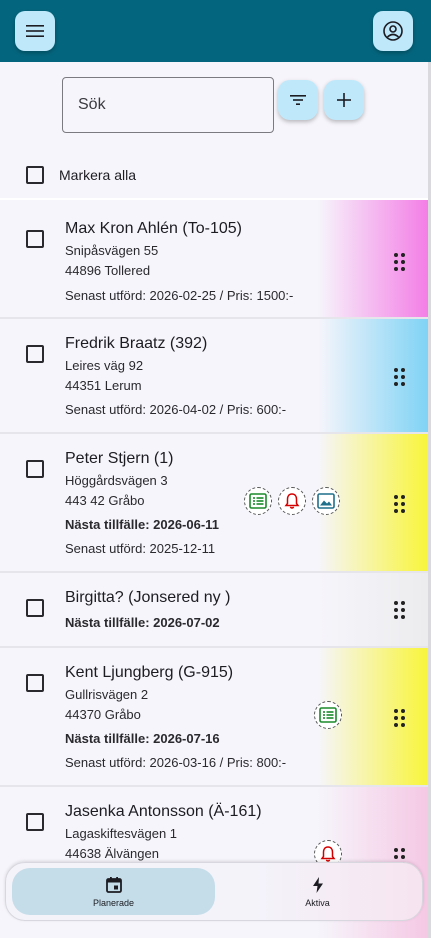 The image size is (431, 938). I want to click on customer-street: Leires väg 92, so click(104, 365).